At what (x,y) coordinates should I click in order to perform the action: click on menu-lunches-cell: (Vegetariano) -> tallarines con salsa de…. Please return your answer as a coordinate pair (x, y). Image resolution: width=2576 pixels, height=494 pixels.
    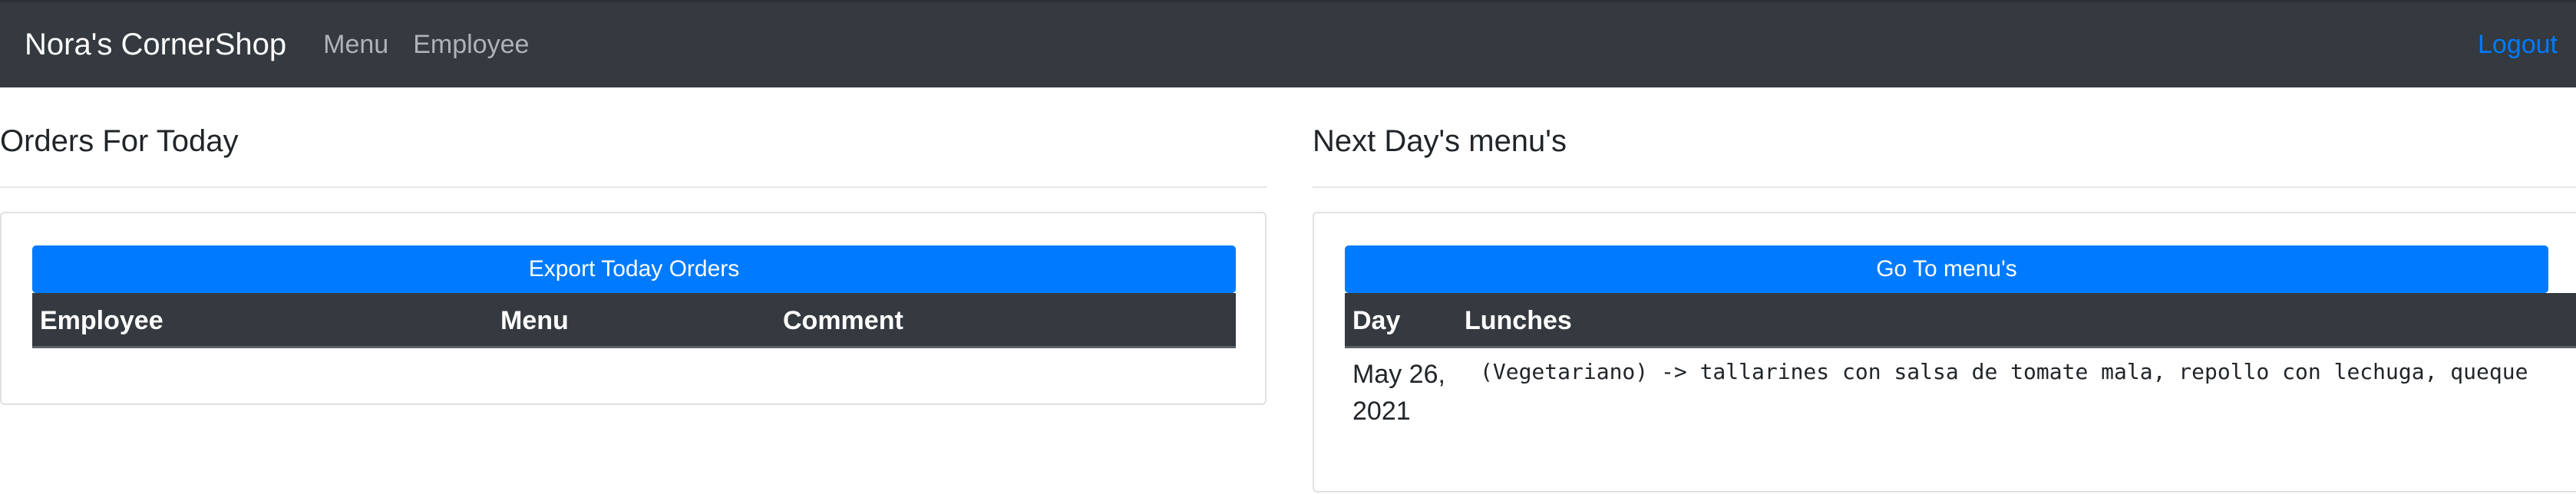
    Looking at the image, I should click on (2004, 371).